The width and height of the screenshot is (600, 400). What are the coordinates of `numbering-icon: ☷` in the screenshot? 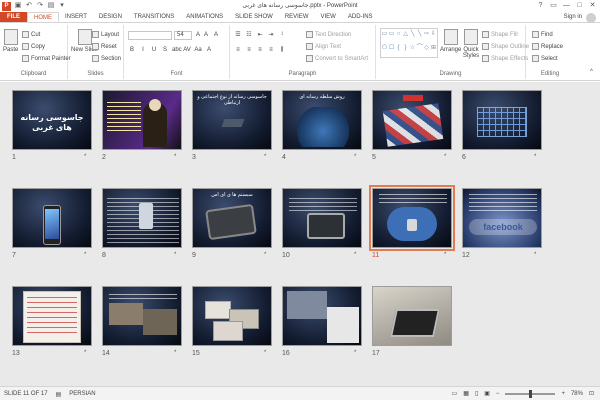 It's located at (249, 34).